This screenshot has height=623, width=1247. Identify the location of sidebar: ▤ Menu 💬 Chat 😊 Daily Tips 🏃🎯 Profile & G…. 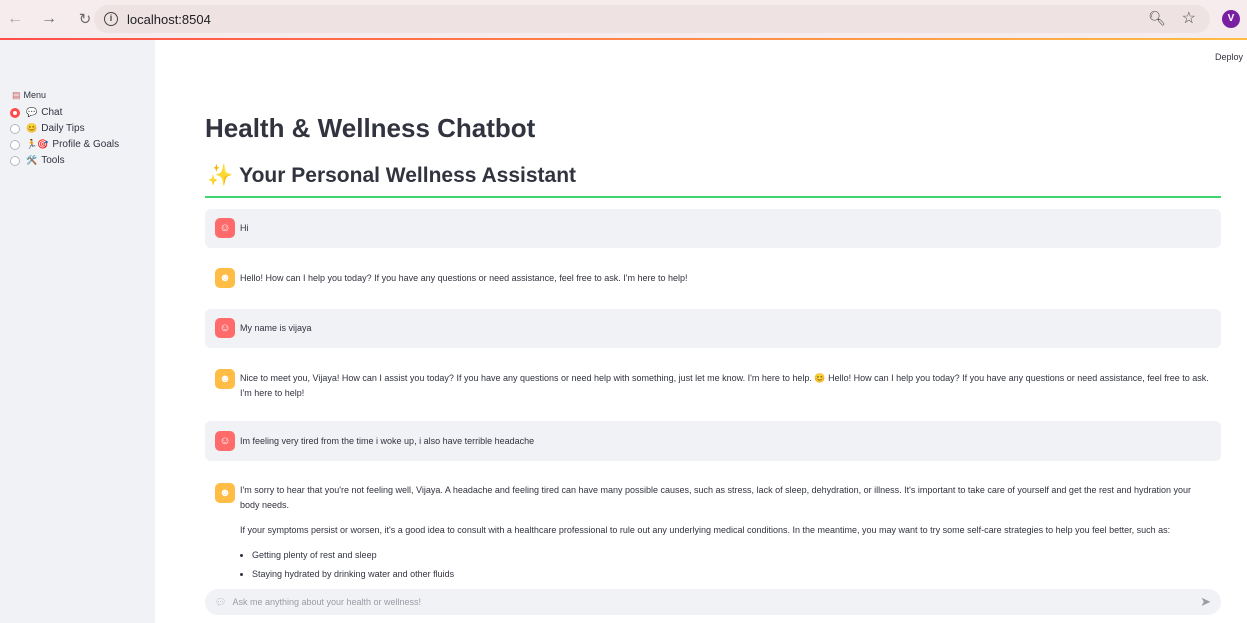
(77, 331).